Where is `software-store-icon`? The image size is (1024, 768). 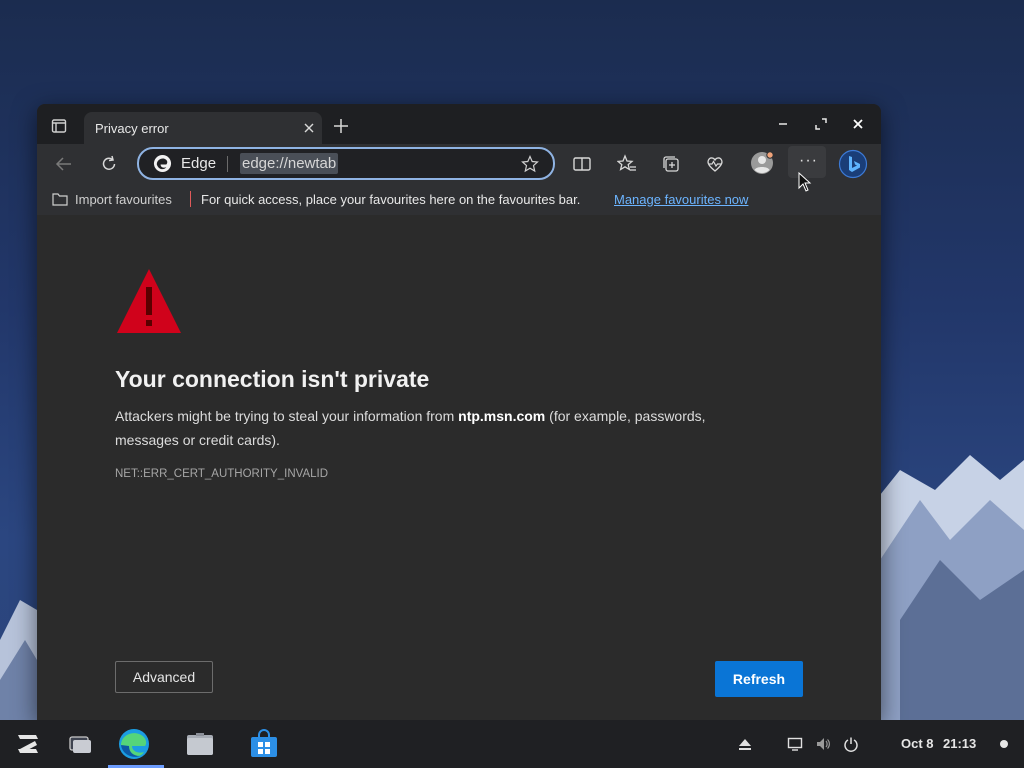 software-store-icon is located at coordinates (264, 744).